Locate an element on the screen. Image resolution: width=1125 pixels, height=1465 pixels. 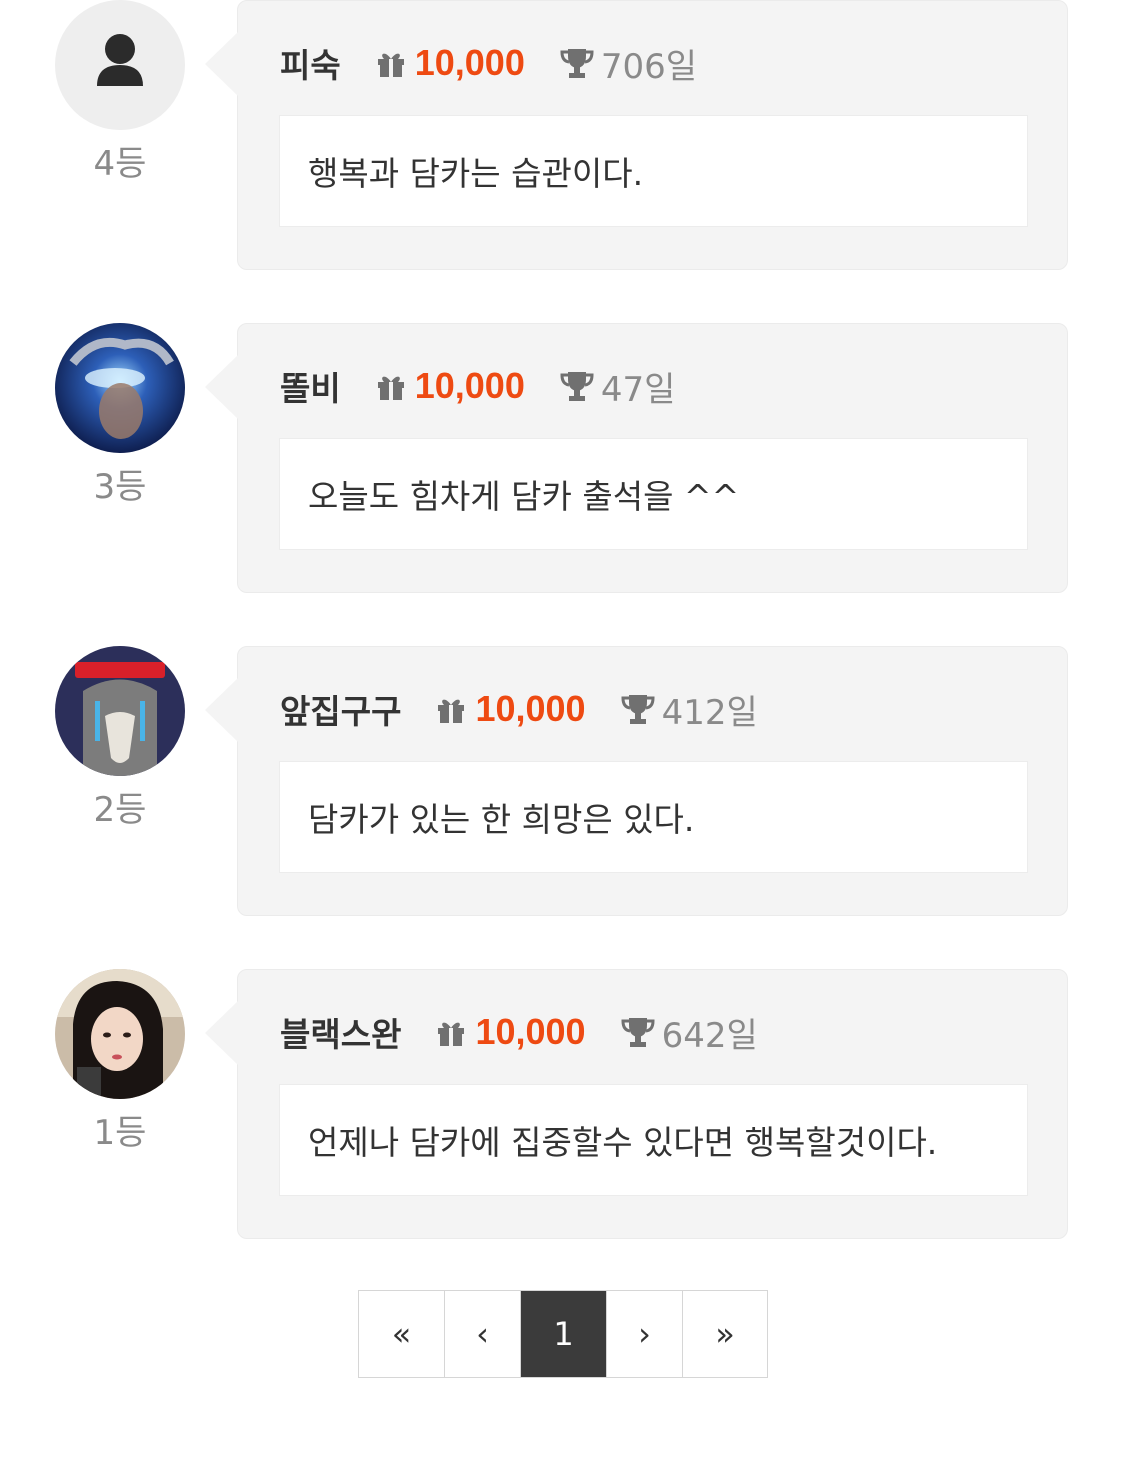
comment-meta: 똘비 10,000 47일 is located at coordinates (477, 386).